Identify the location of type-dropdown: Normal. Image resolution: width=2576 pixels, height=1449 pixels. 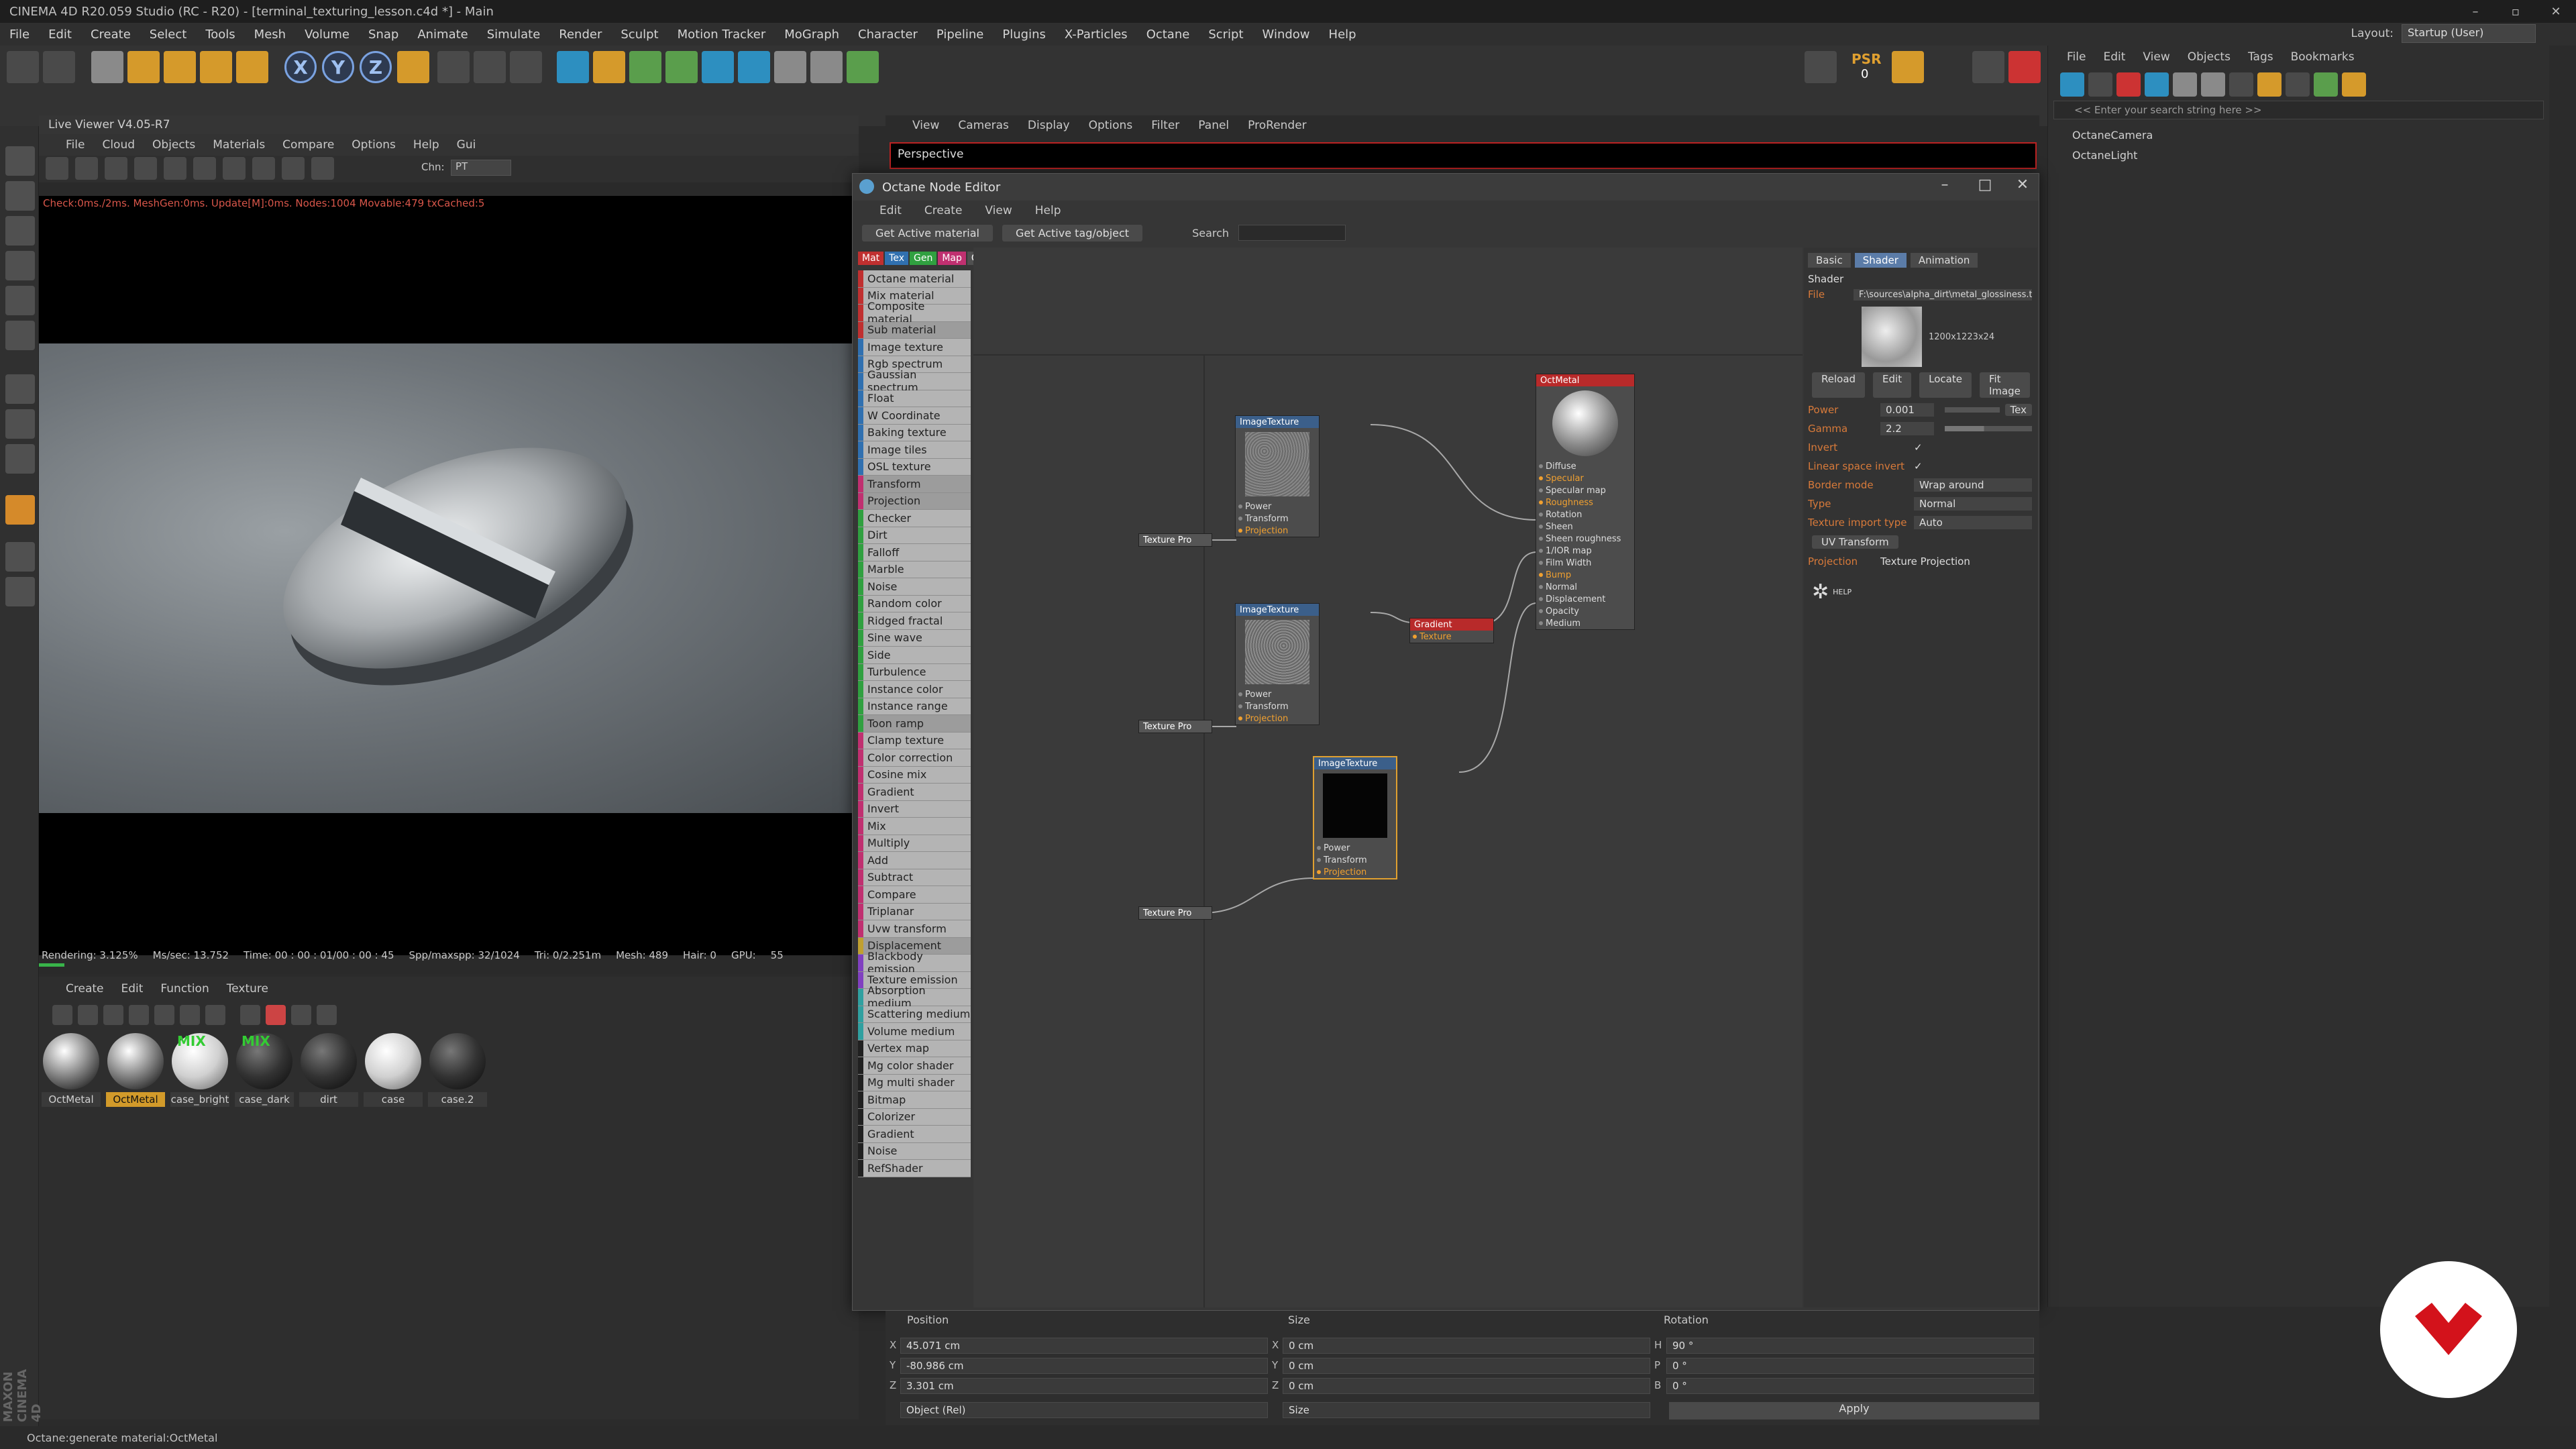
(1973, 504).